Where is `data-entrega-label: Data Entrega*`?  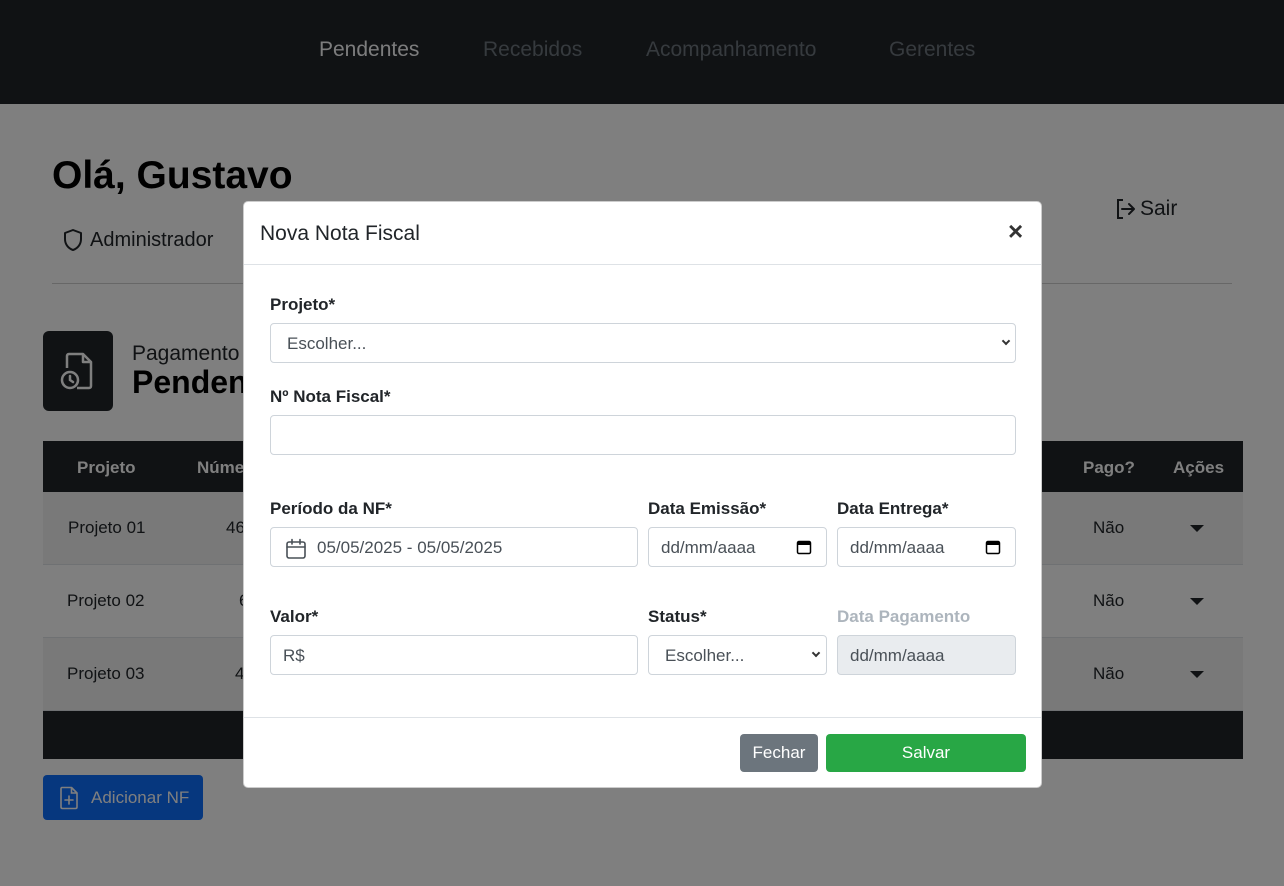
data-entrega-label: Data Entrega* is located at coordinates (893, 508).